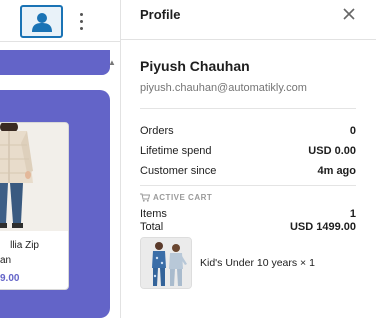 This screenshot has width=376, height=318. I want to click on active-cart-heading: ACTIVE CART, so click(176, 197).